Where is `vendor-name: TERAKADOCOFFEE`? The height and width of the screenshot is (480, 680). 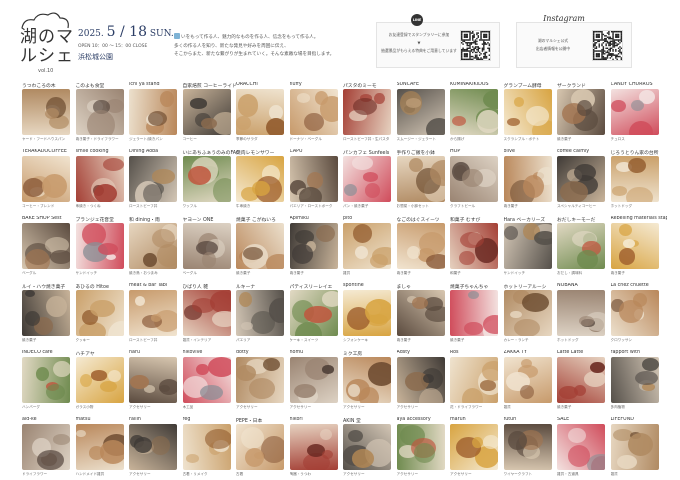
vendor-name: TERAKADOCOFFEE is located at coordinates (44, 151).